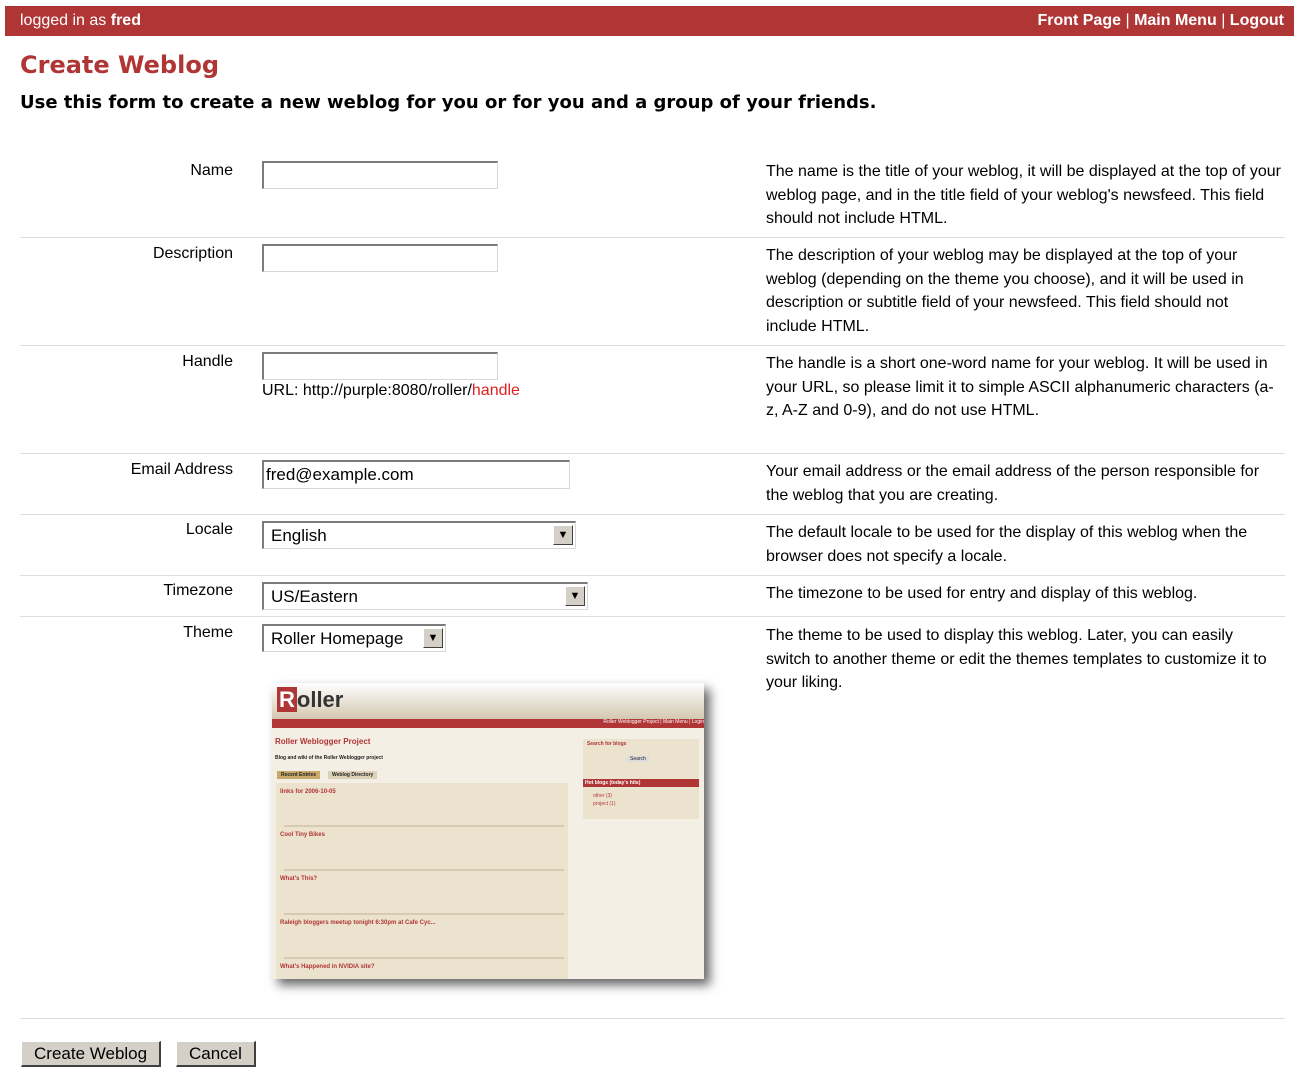  Describe the element at coordinates (602, 796) in the screenshot. I see `preview-side-item: other (3)` at that location.